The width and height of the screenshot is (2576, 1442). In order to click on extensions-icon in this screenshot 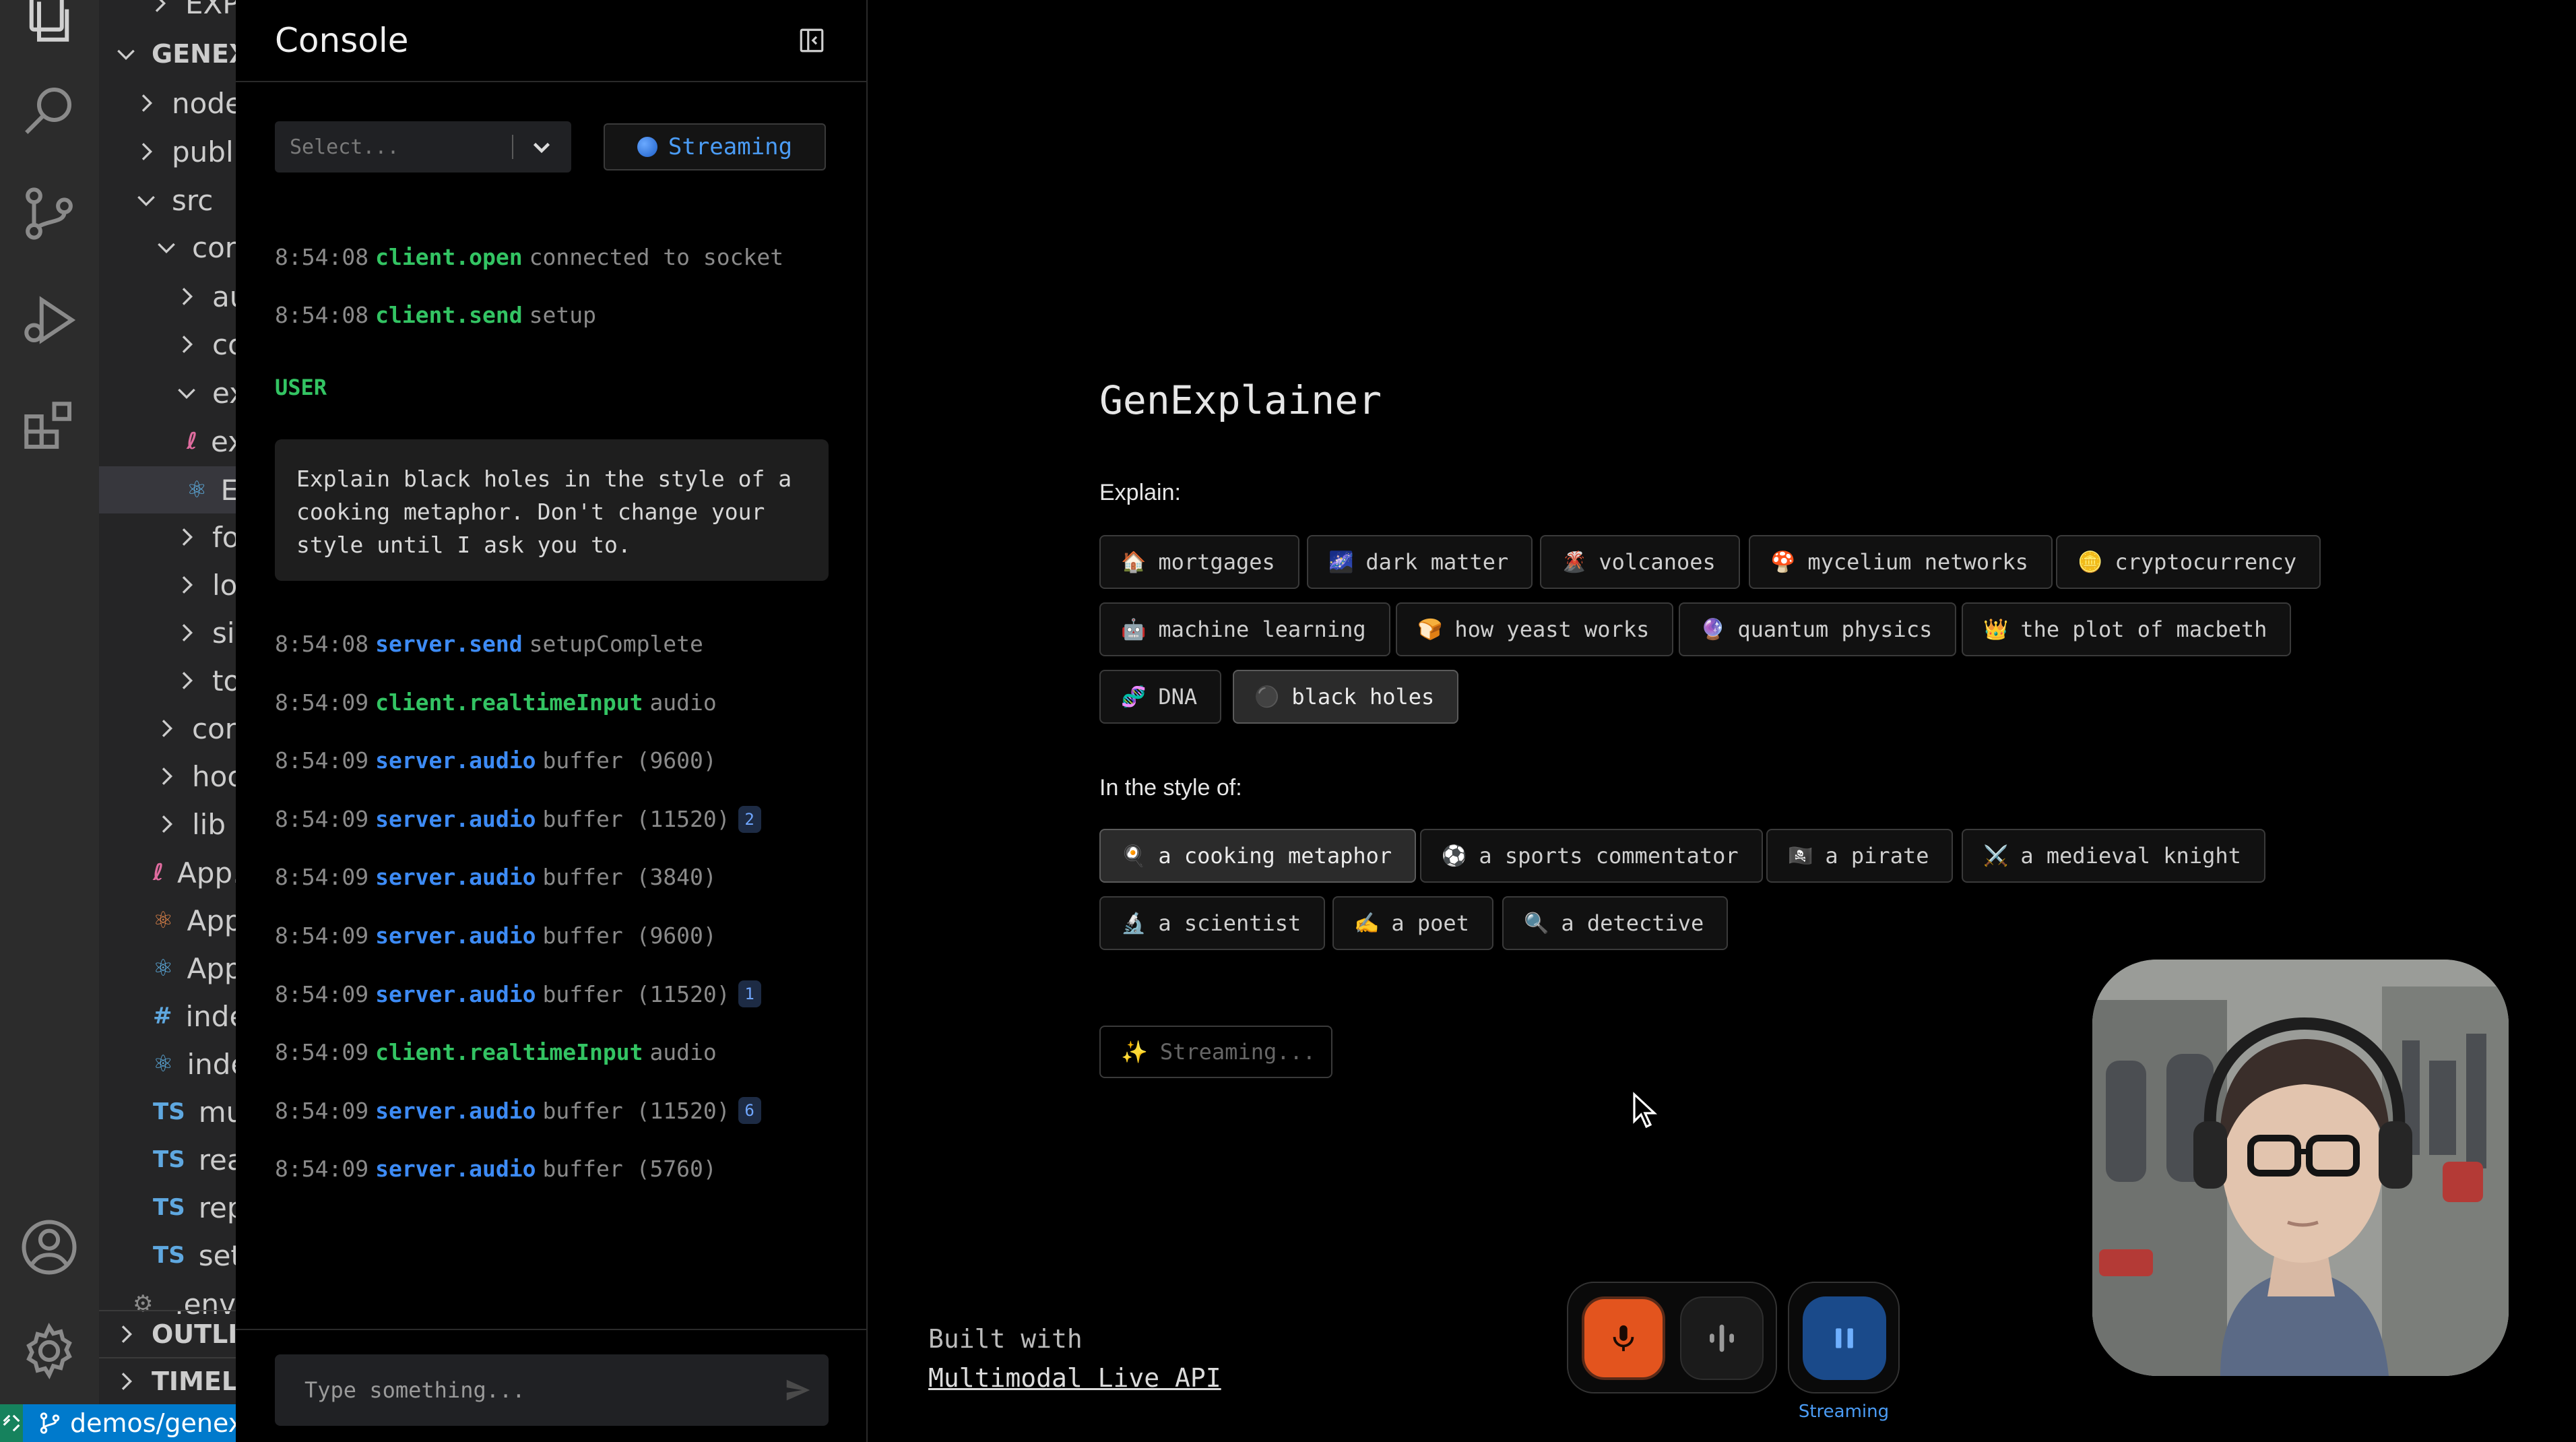, I will do `click(49, 426)`.